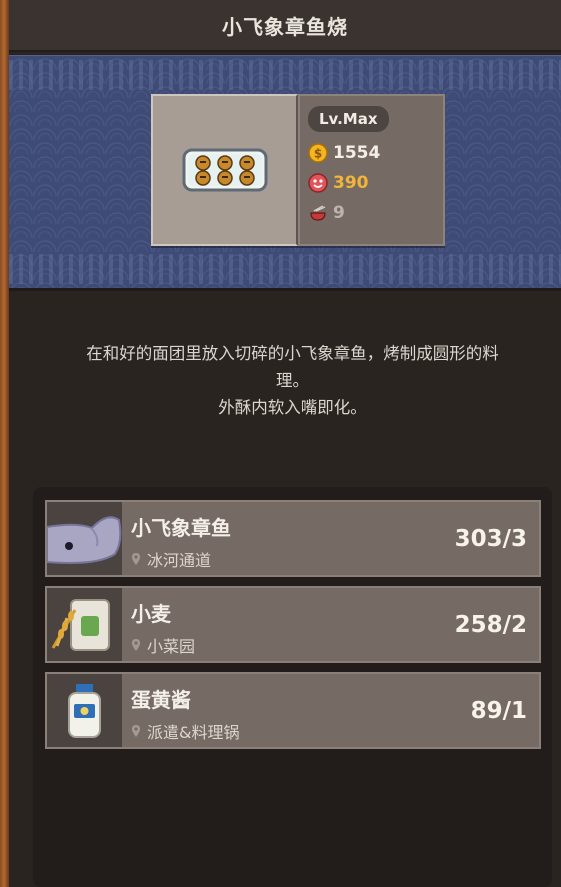  Describe the element at coordinates (371, 213) in the screenshot. I see `bowl-stat: 9` at that location.